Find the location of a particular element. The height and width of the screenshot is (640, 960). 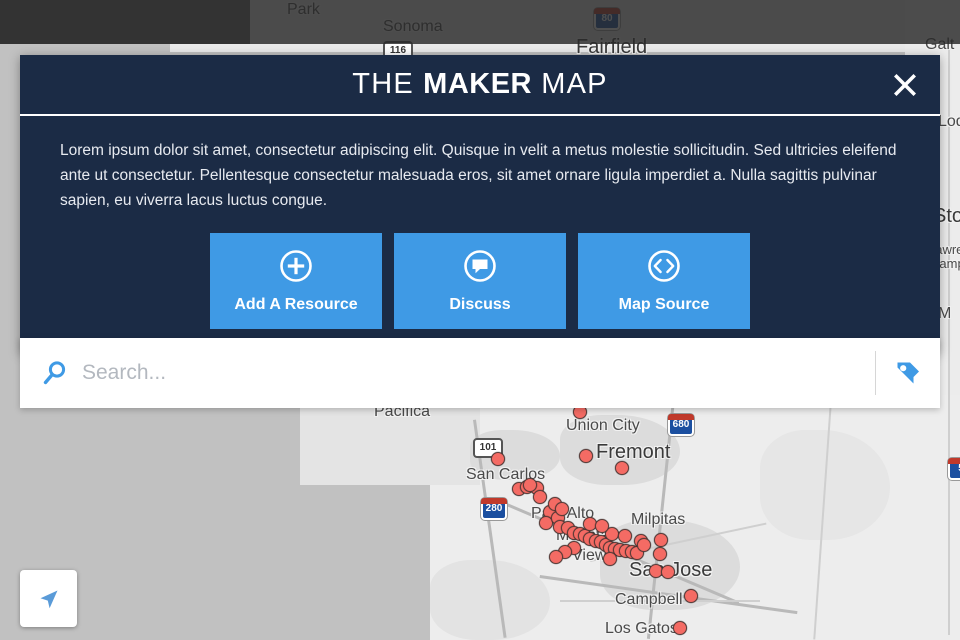

title-prefix: THE is located at coordinates (388, 84).